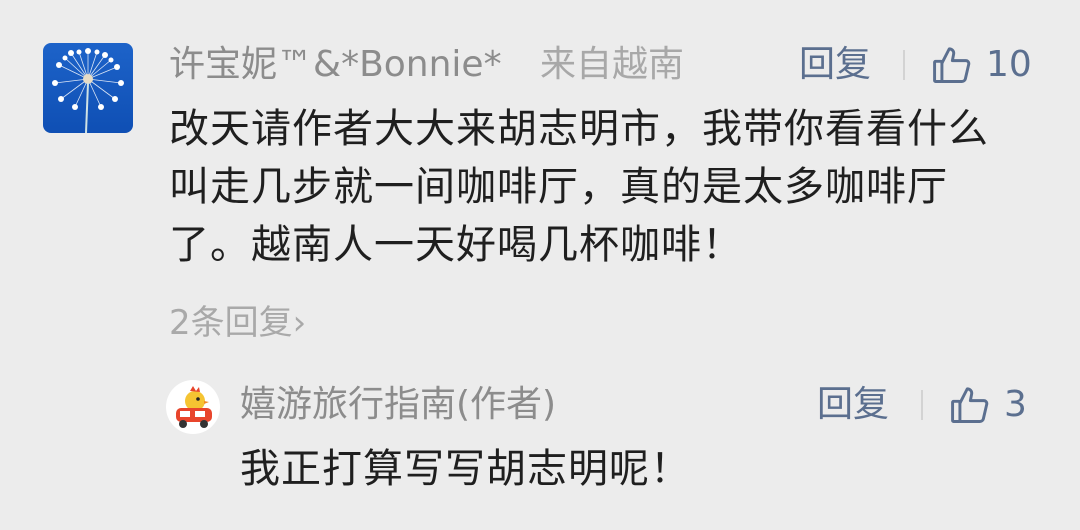 Image resolution: width=1080 pixels, height=530 pixels. I want to click on comment-author-name: 许宝妮™&*Bonnie*, so click(335, 65).